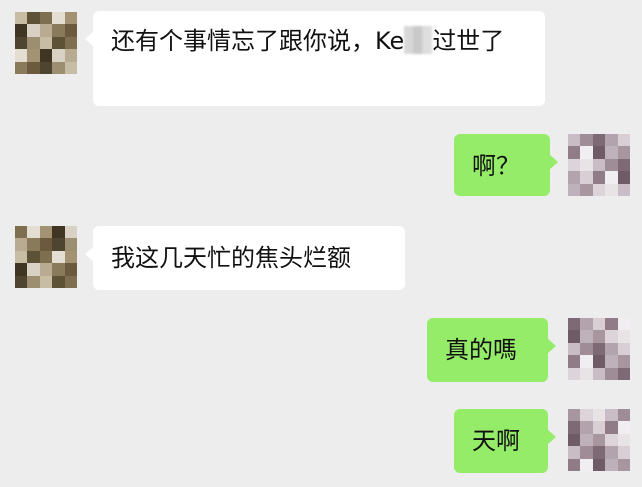 The width and height of the screenshot is (642, 487). What do you see at coordinates (496, 441) in the screenshot?
I see `message-text: 天啊` at bounding box center [496, 441].